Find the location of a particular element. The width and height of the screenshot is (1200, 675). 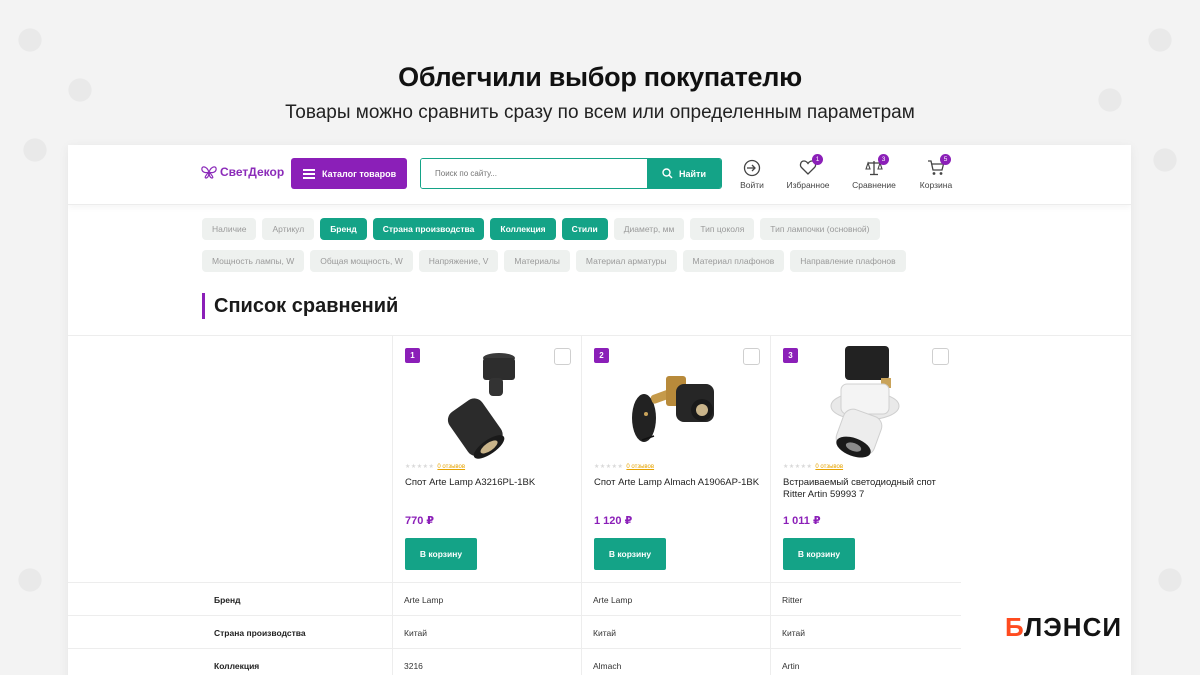

product-number: 1 is located at coordinates (412, 355).